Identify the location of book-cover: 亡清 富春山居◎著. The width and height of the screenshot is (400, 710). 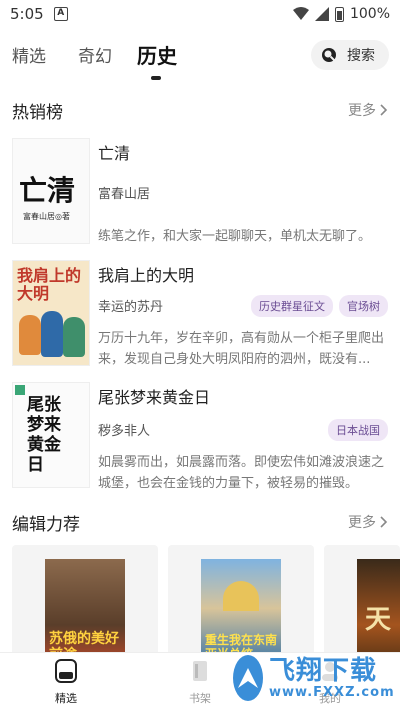
(51, 191).